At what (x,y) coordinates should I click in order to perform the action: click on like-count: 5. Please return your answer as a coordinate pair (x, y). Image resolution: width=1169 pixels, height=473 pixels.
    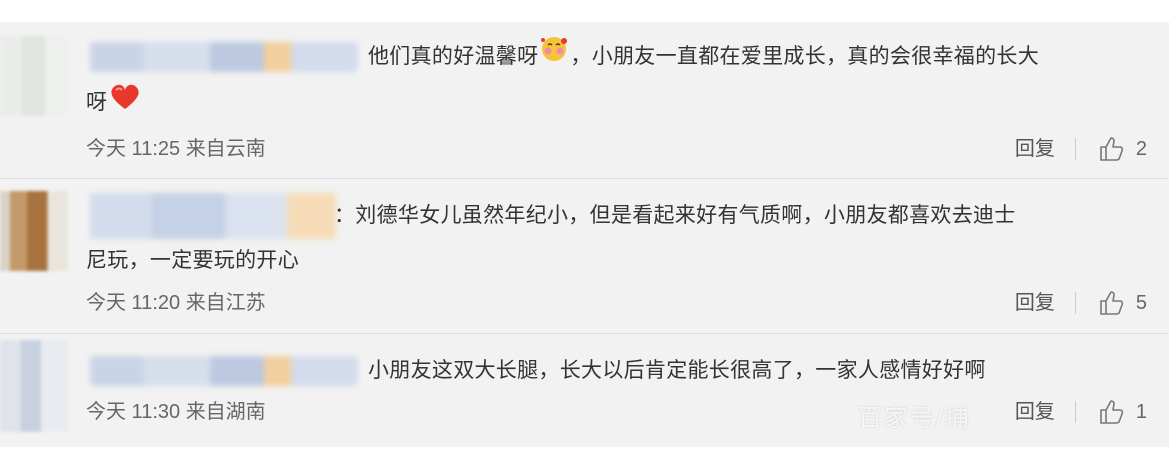
    Looking at the image, I should click on (1141, 303).